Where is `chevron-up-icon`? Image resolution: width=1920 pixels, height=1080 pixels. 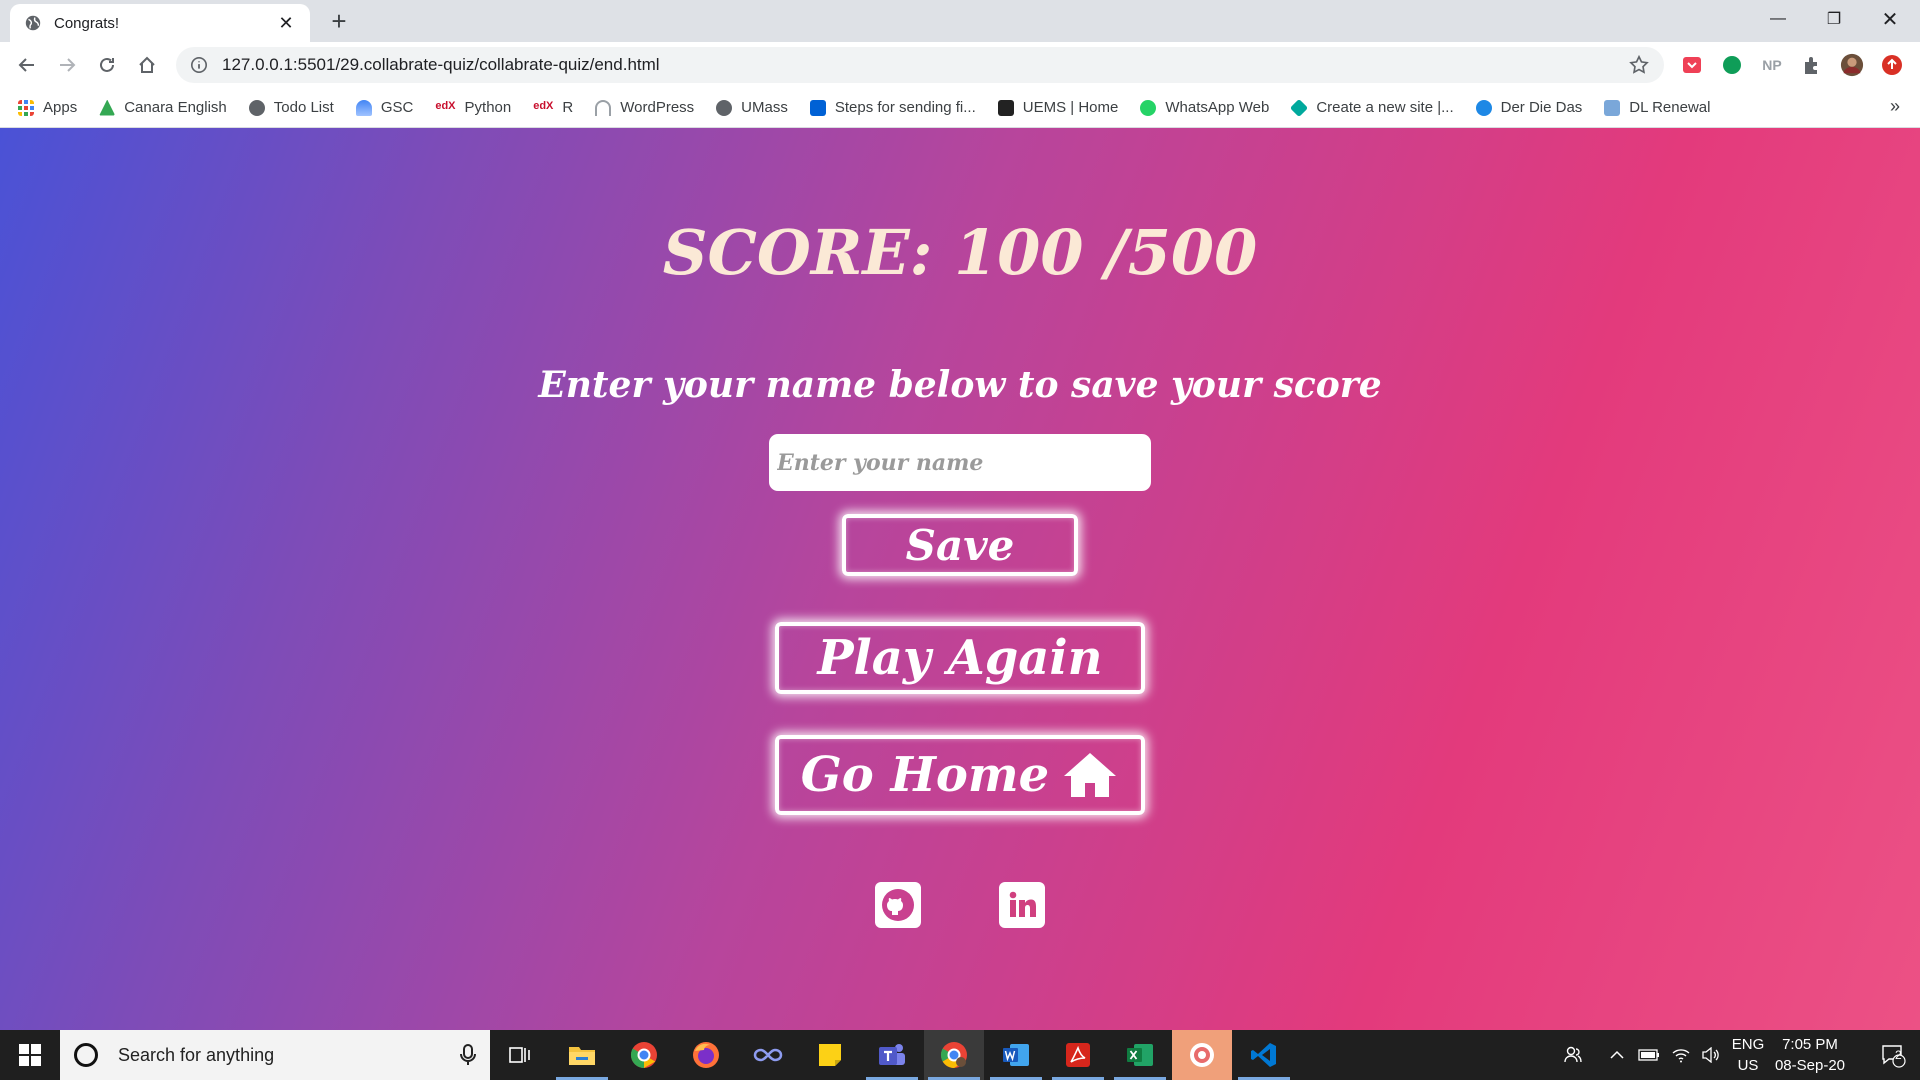
chevron-up-icon is located at coordinates (1617, 1055).